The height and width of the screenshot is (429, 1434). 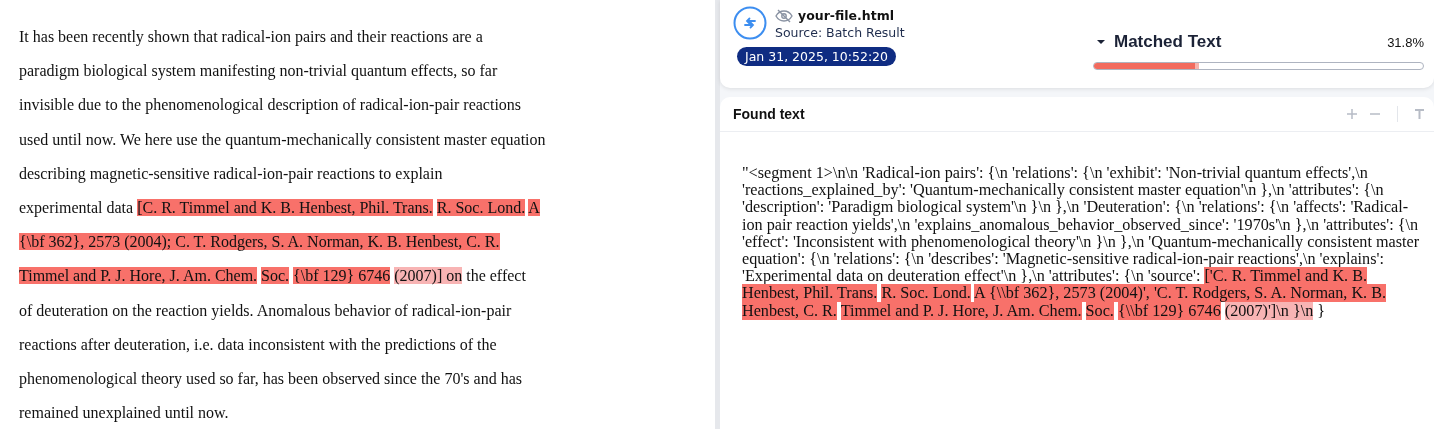 What do you see at coordinates (784, 15) in the screenshot?
I see `hidden-eye-icon` at bounding box center [784, 15].